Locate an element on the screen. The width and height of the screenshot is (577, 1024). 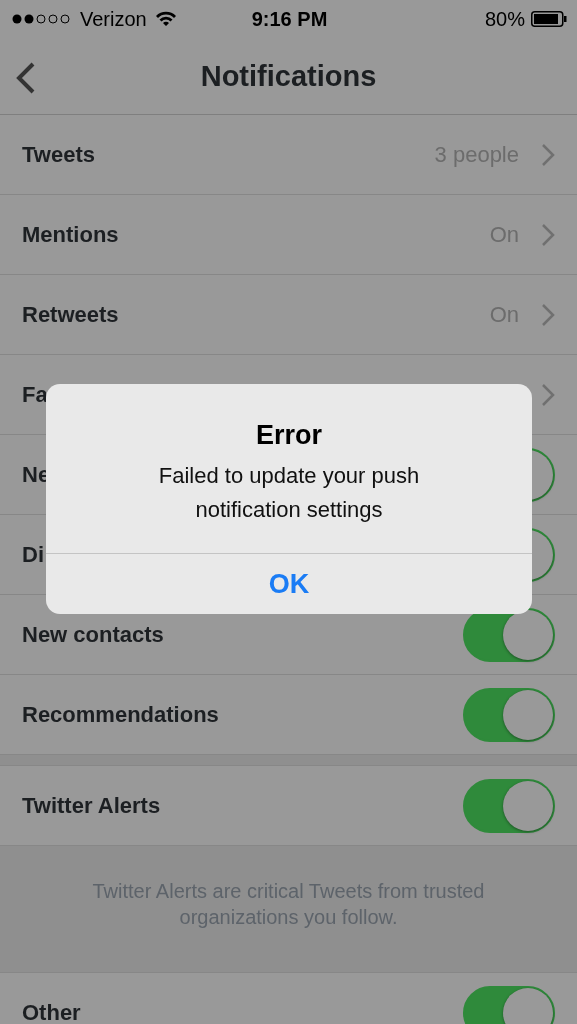
signal-icon is located at coordinates (42, 19).